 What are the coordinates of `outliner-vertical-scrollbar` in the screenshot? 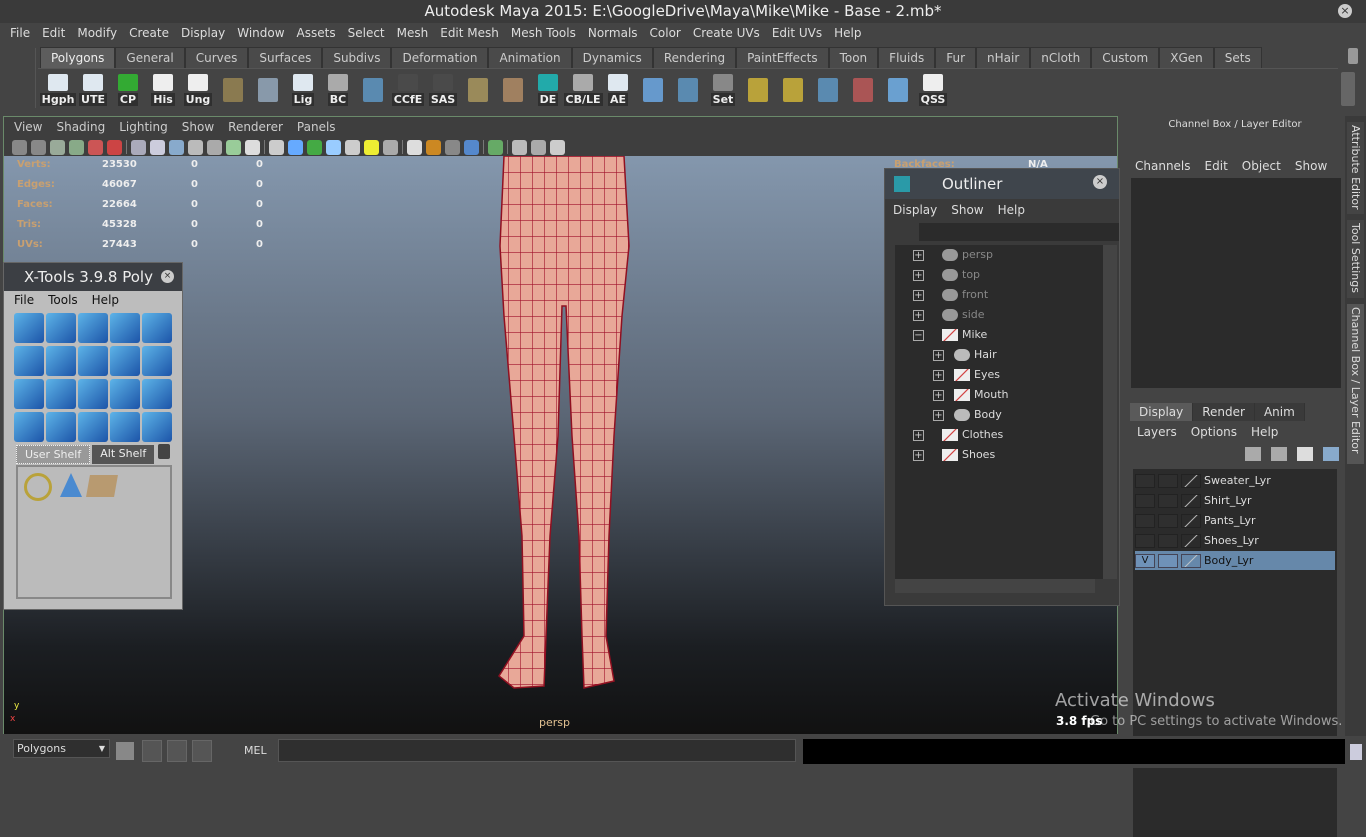 It's located at (1110, 412).